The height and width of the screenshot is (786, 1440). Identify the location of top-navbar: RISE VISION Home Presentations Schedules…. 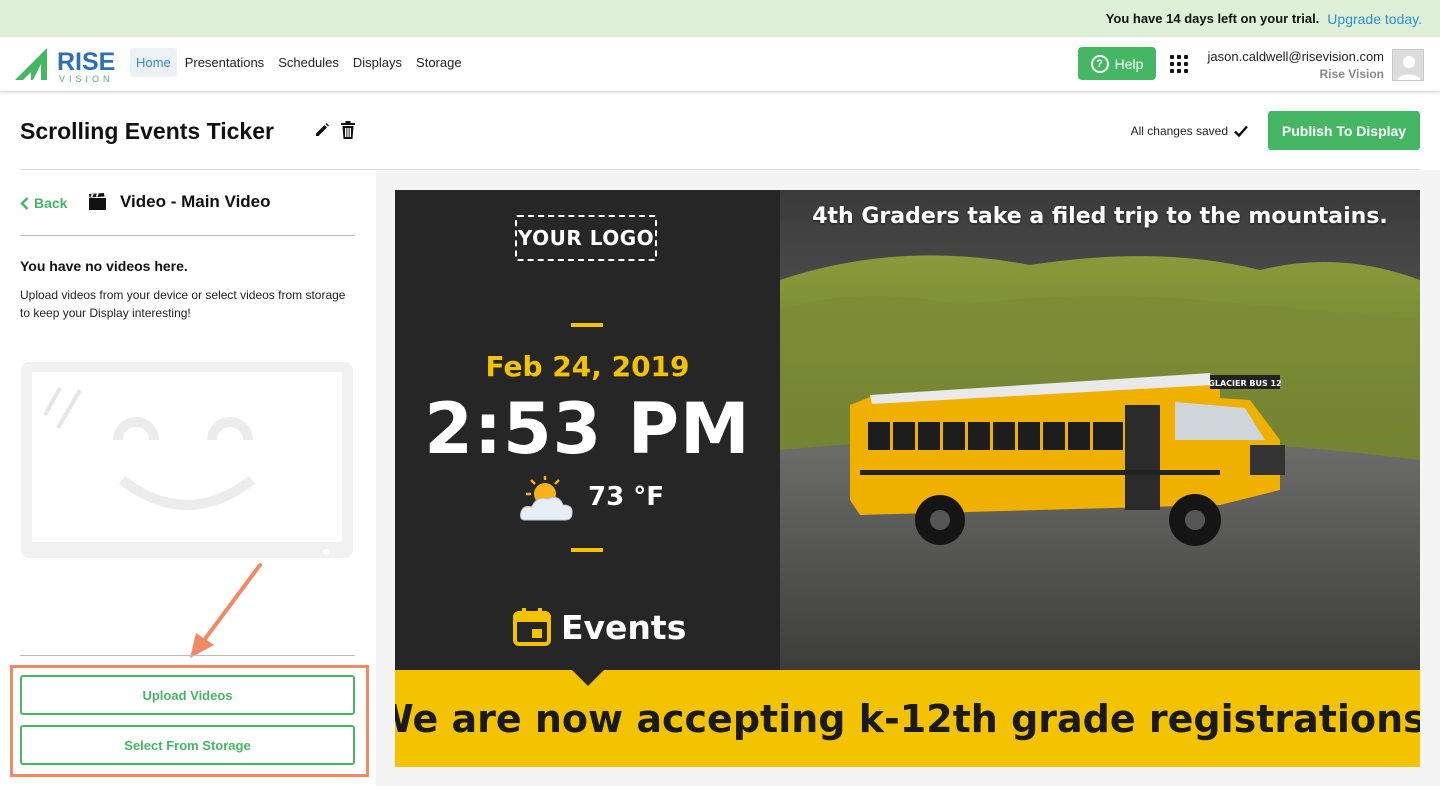
(720, 64).